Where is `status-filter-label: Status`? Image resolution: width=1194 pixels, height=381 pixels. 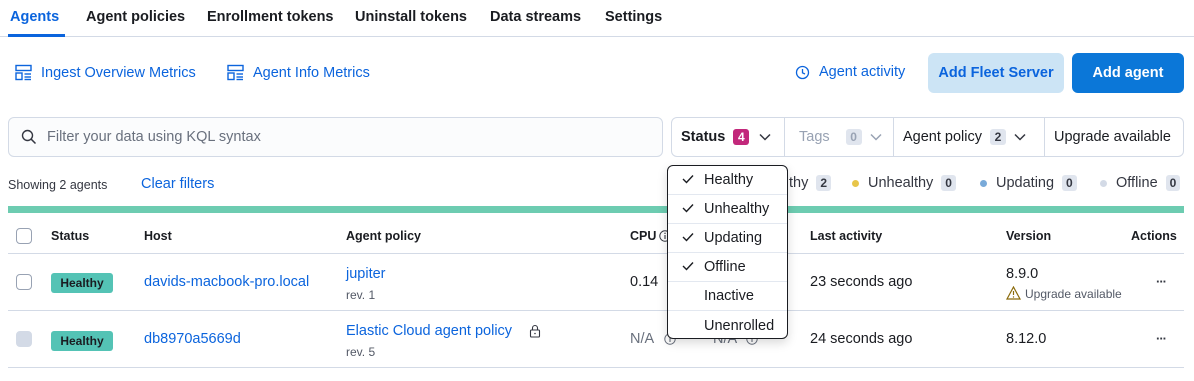 status-filter-label: Status is located at coordinates (703, 137).